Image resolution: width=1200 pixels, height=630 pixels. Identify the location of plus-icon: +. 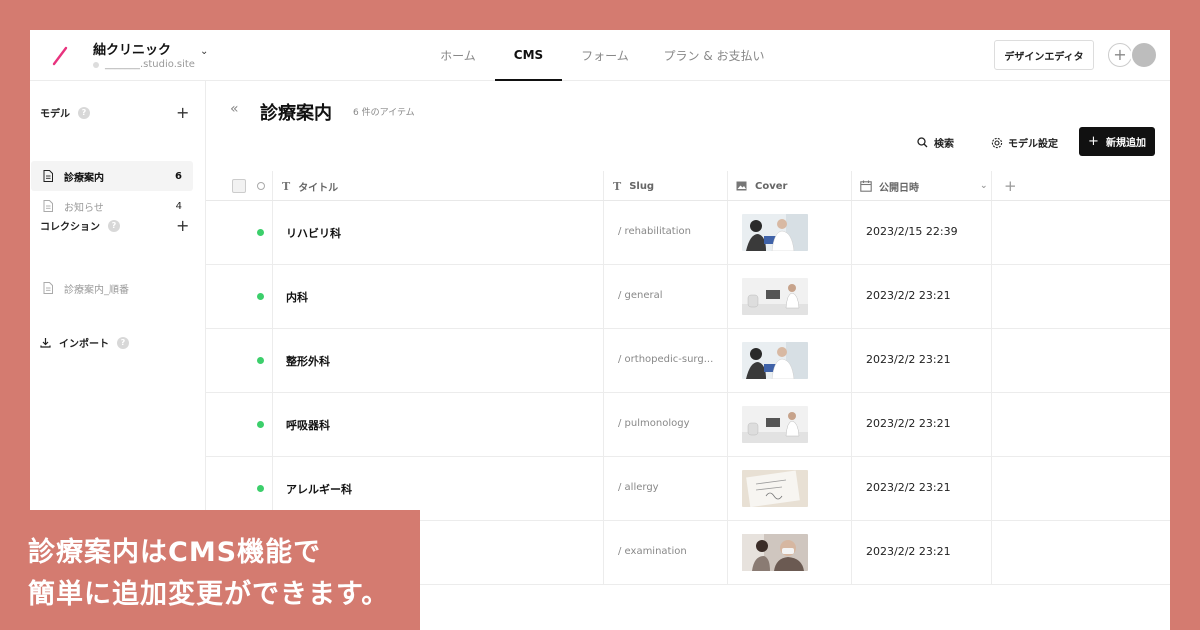
(1093, 141).